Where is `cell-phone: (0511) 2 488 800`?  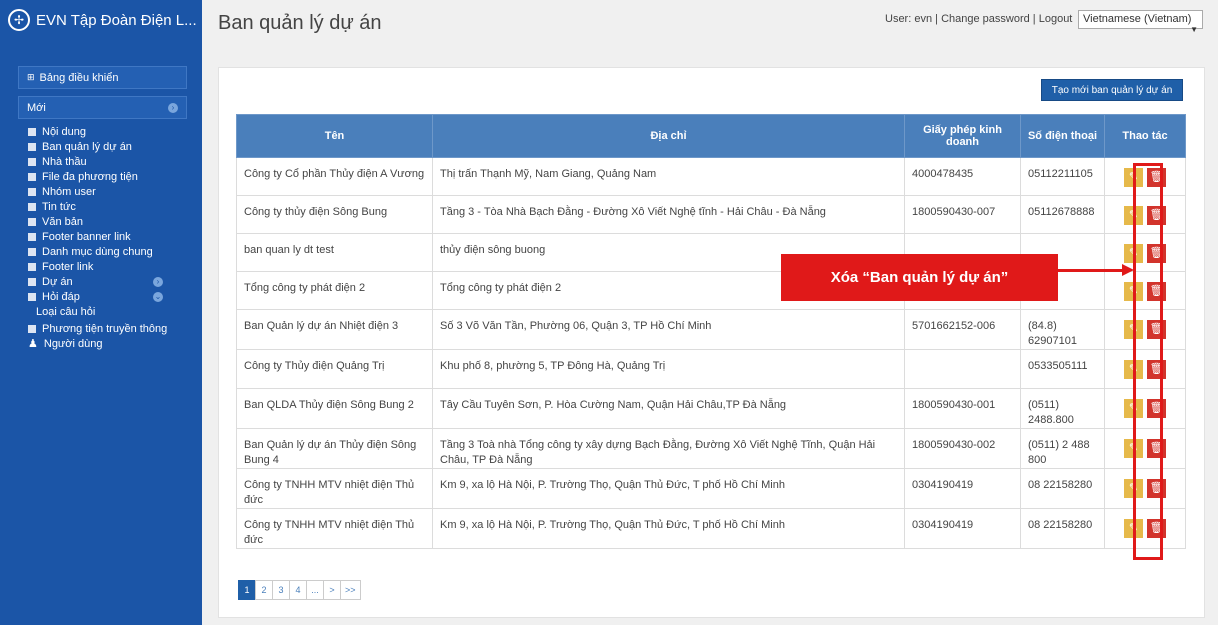 cell-phone: (0511) 2 488 800 is located at coordinates (1062, 448).